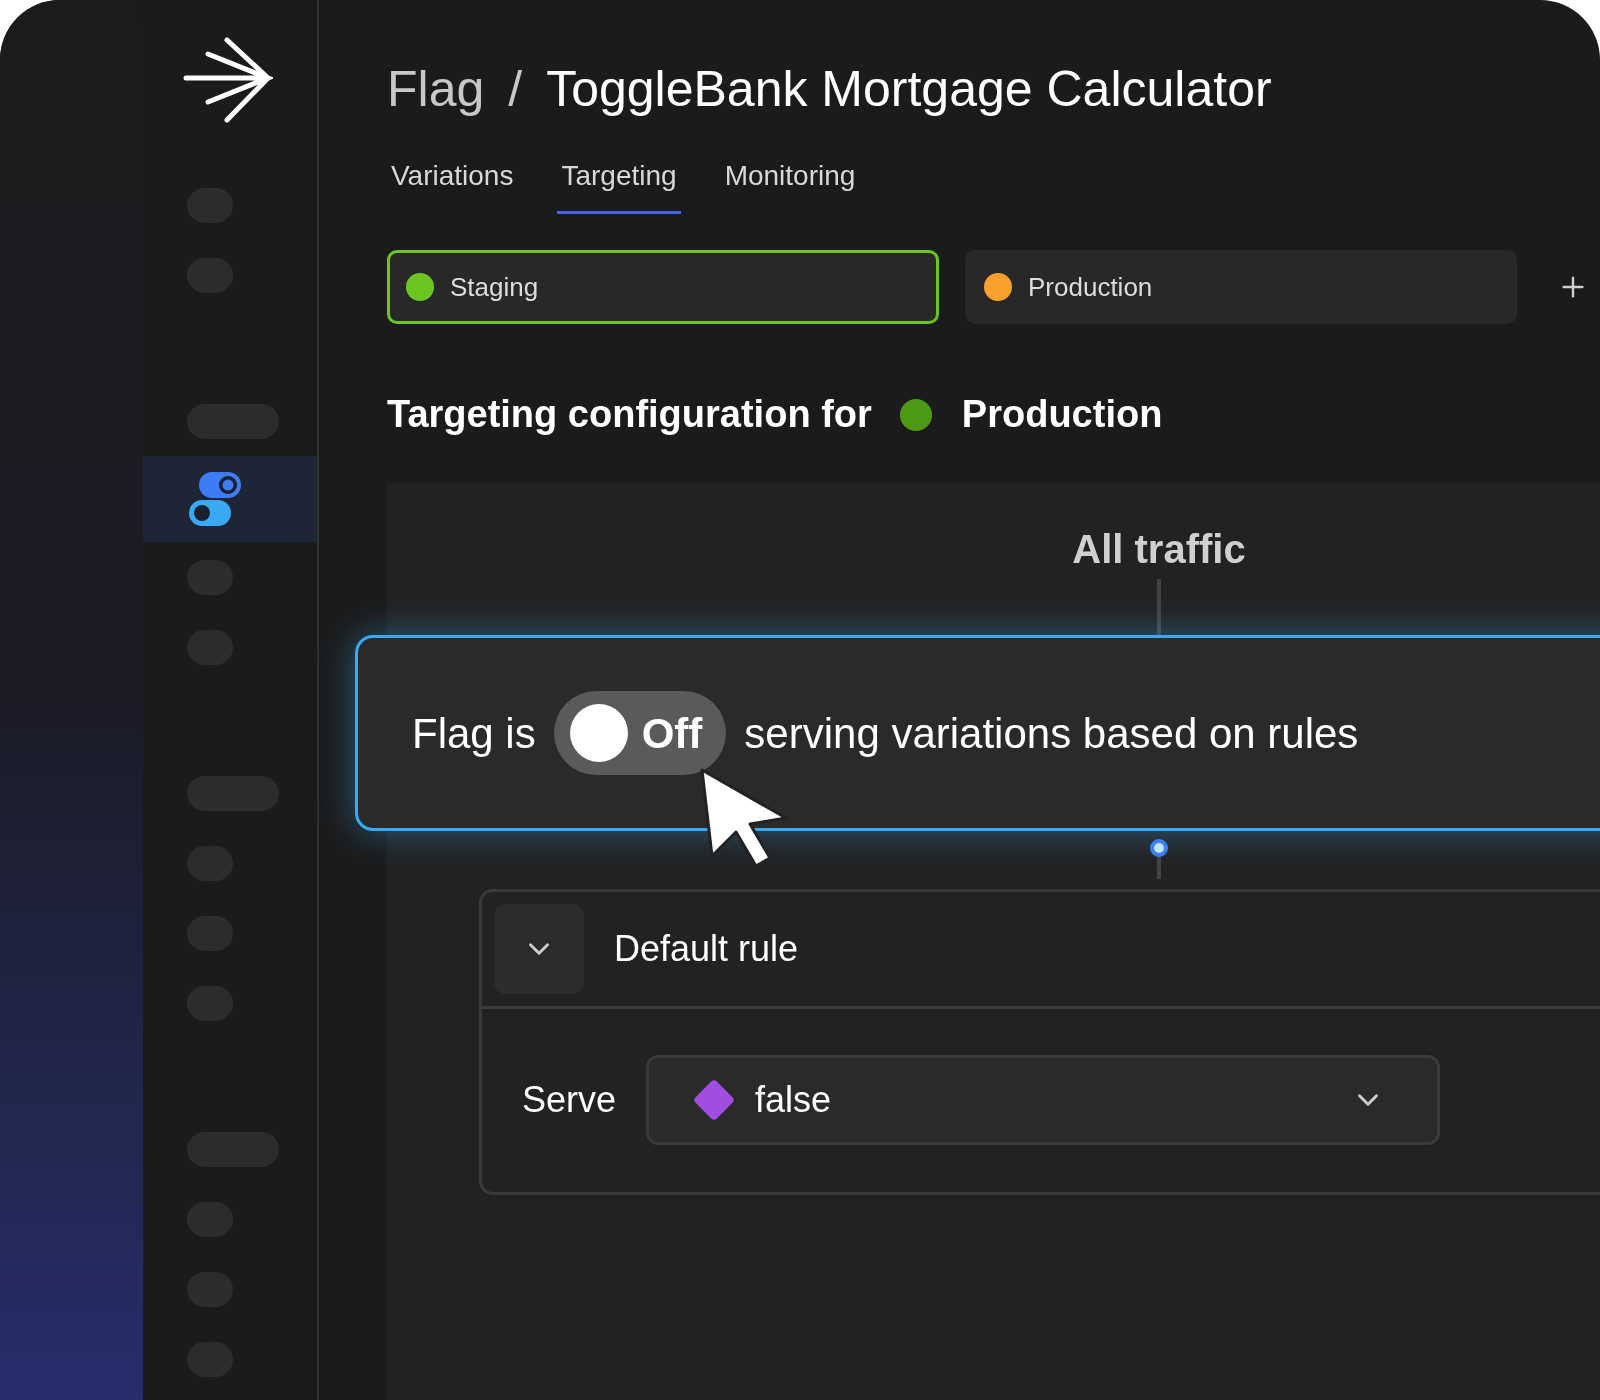  What do you see at coordinates (1062, 414) in the screenshot?
I see `environment-name: Production` at bounding box center [1062, 414].